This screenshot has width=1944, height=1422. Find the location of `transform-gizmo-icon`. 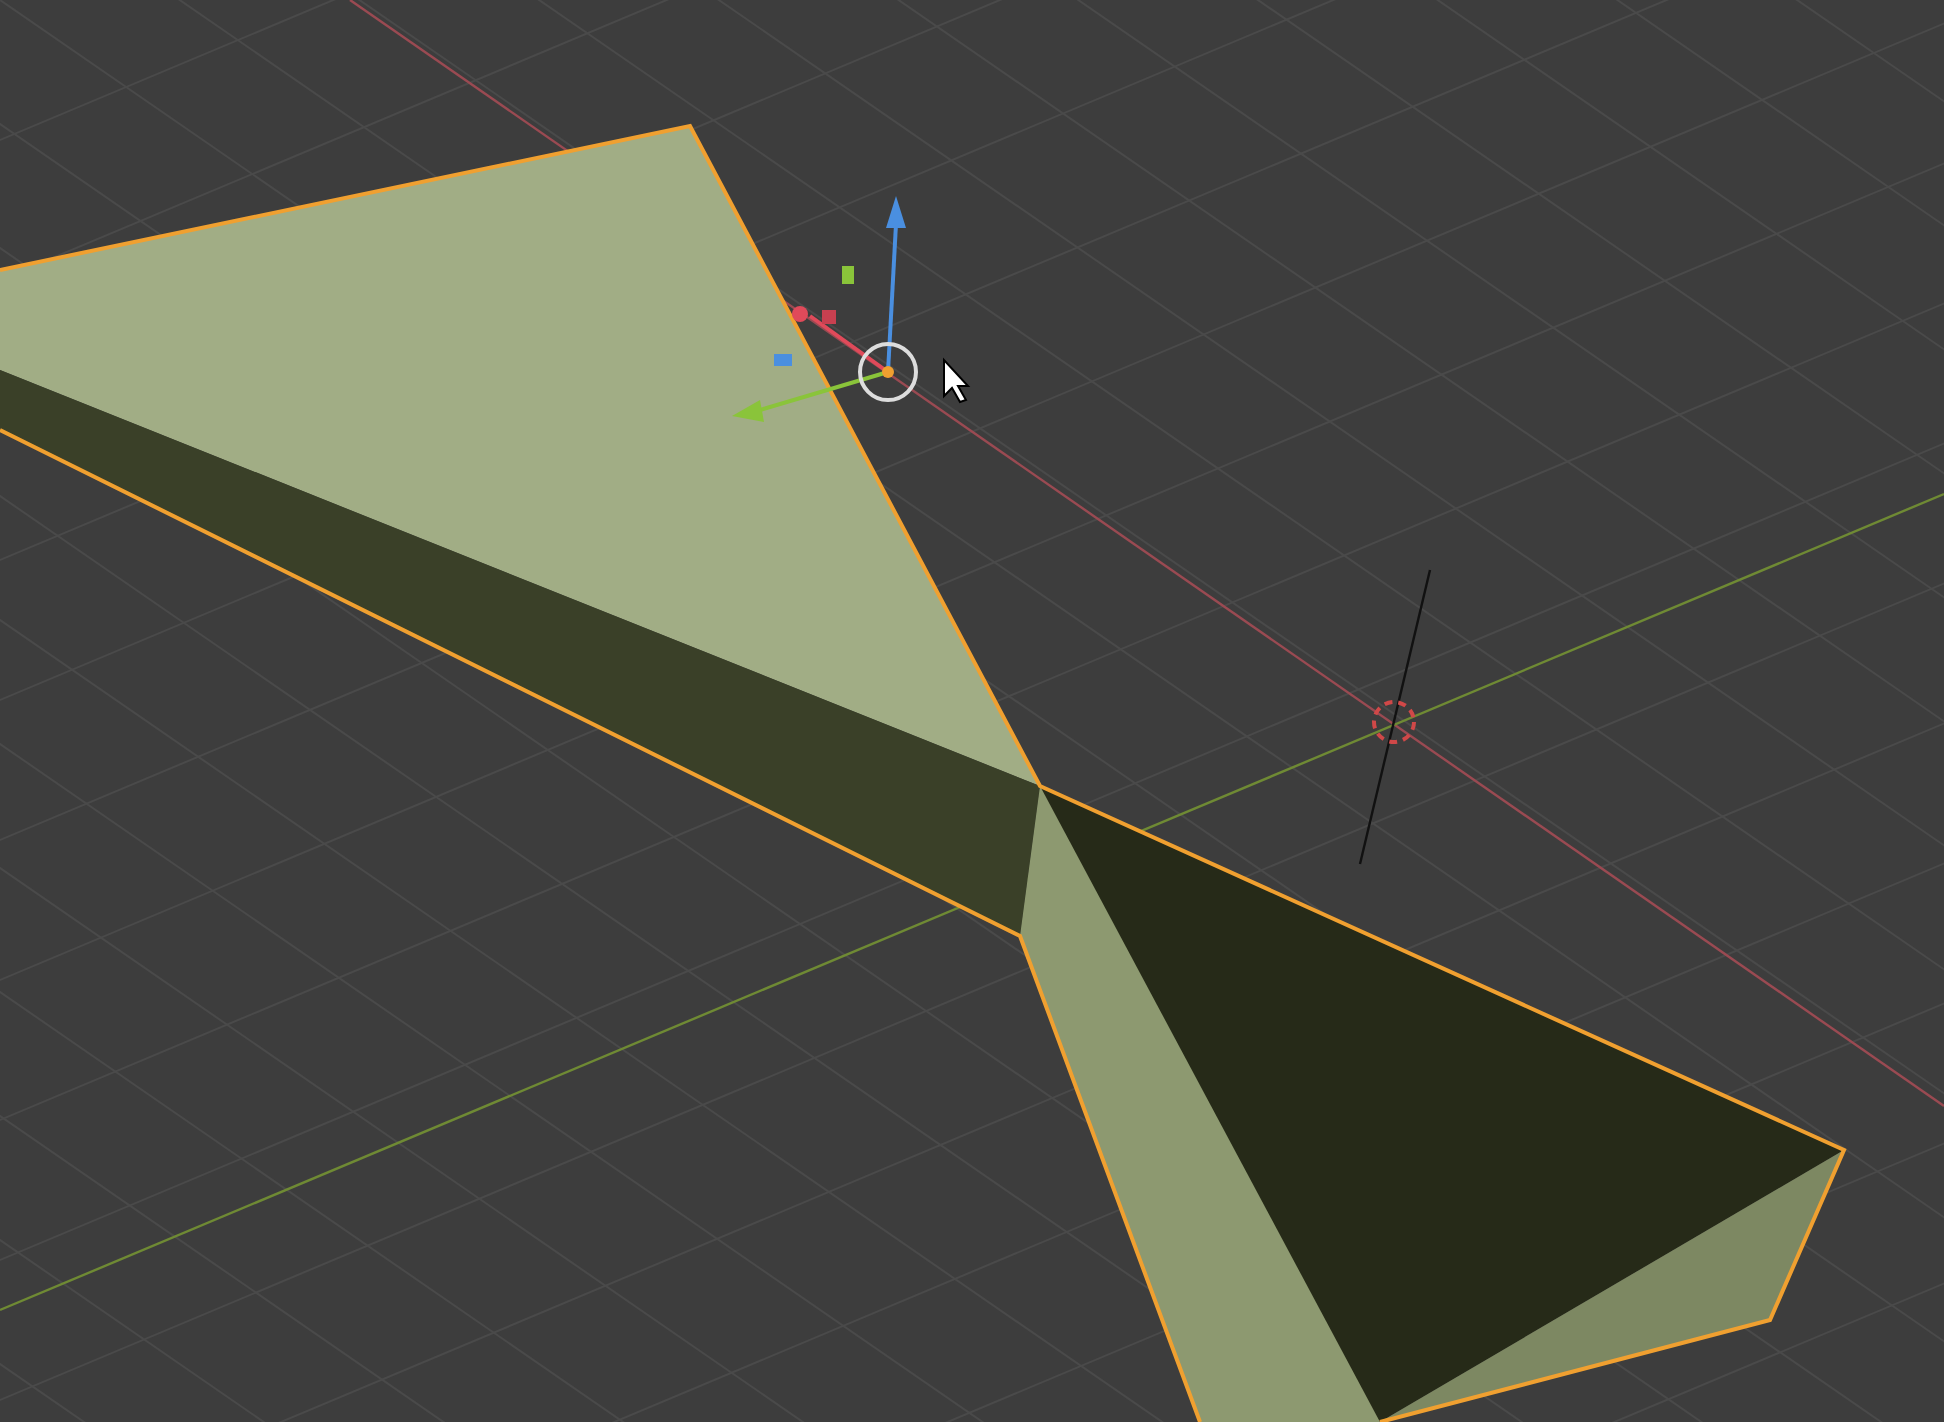

transform-gizmo-icon is located at coordinates (825, 309).